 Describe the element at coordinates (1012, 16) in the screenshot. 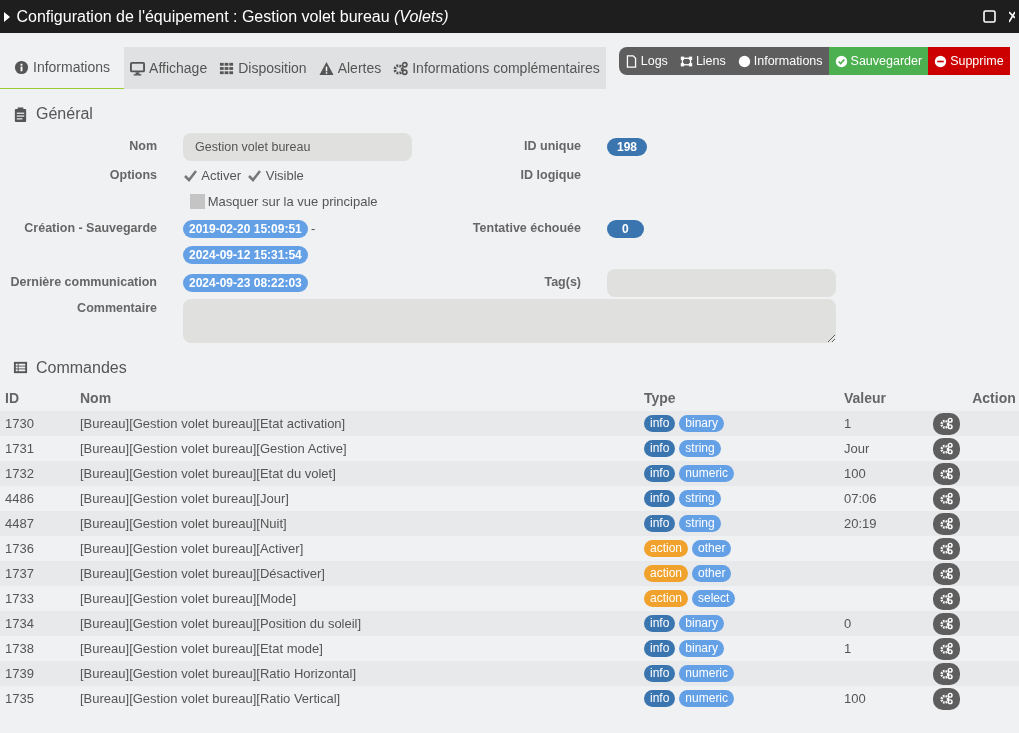

I see `close-icon` at that location.